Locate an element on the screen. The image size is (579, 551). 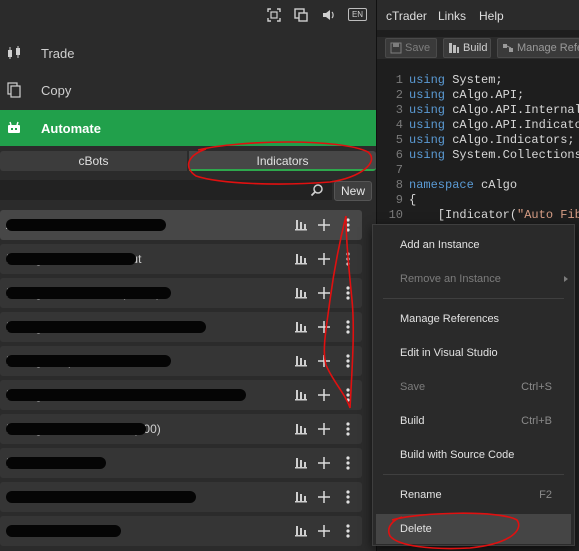
tab-cbots: cBots is located at coordinates (93, 161).